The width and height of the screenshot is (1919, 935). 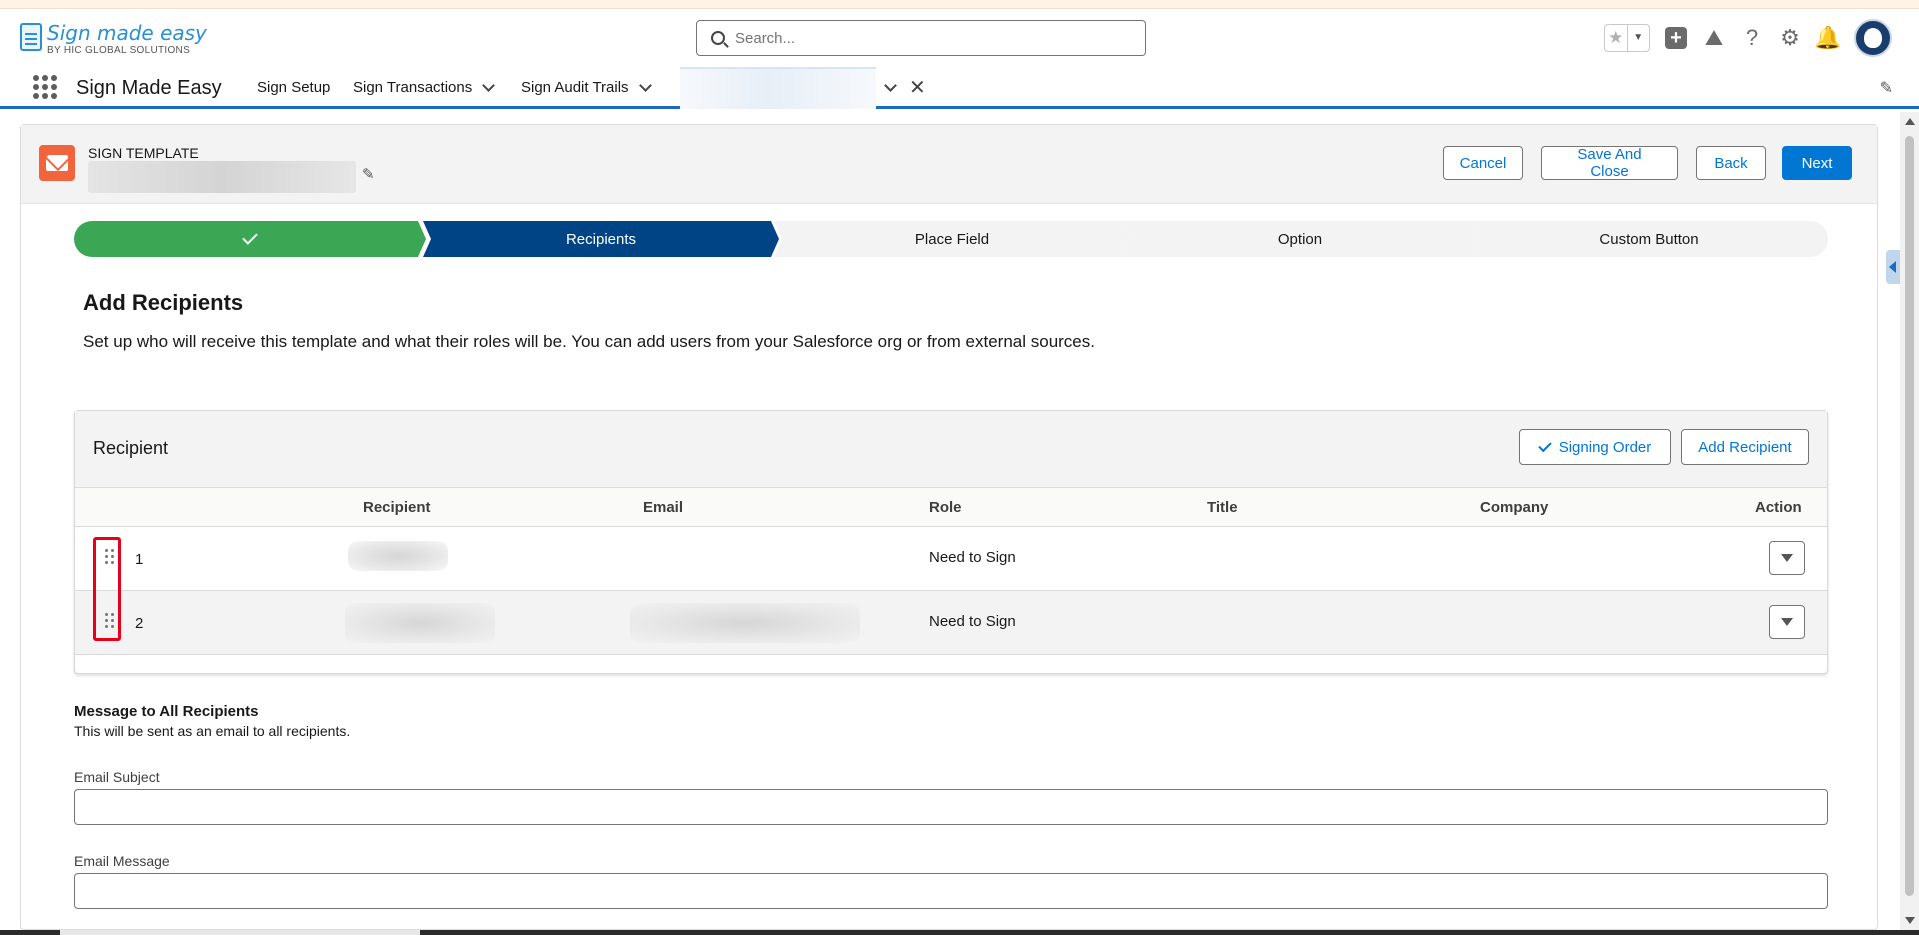 I want to click on row-order-number: 2, so click(x=139, y=623).